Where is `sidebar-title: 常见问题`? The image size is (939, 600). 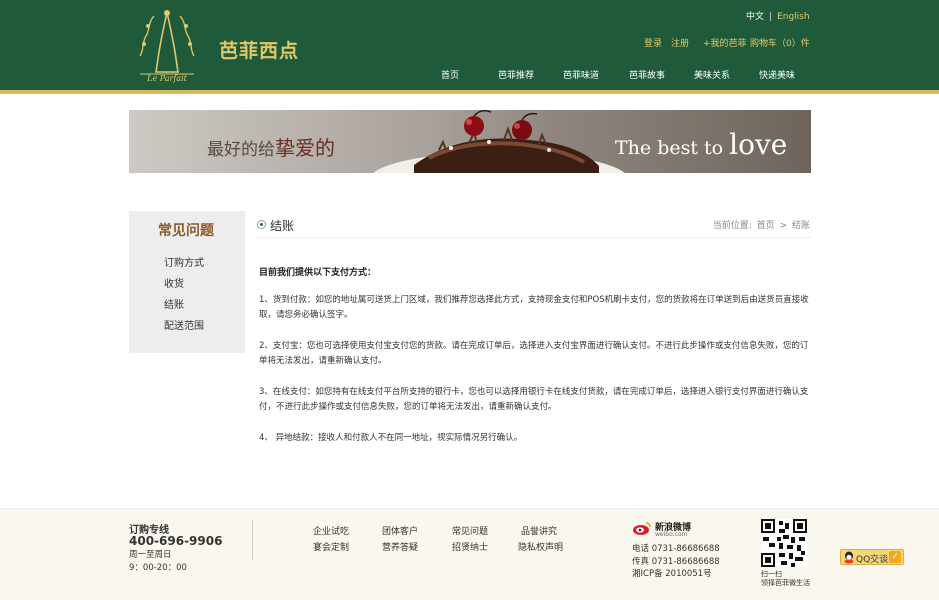 sidebar-title: 常见问题 is located at coordinates (186, 231).